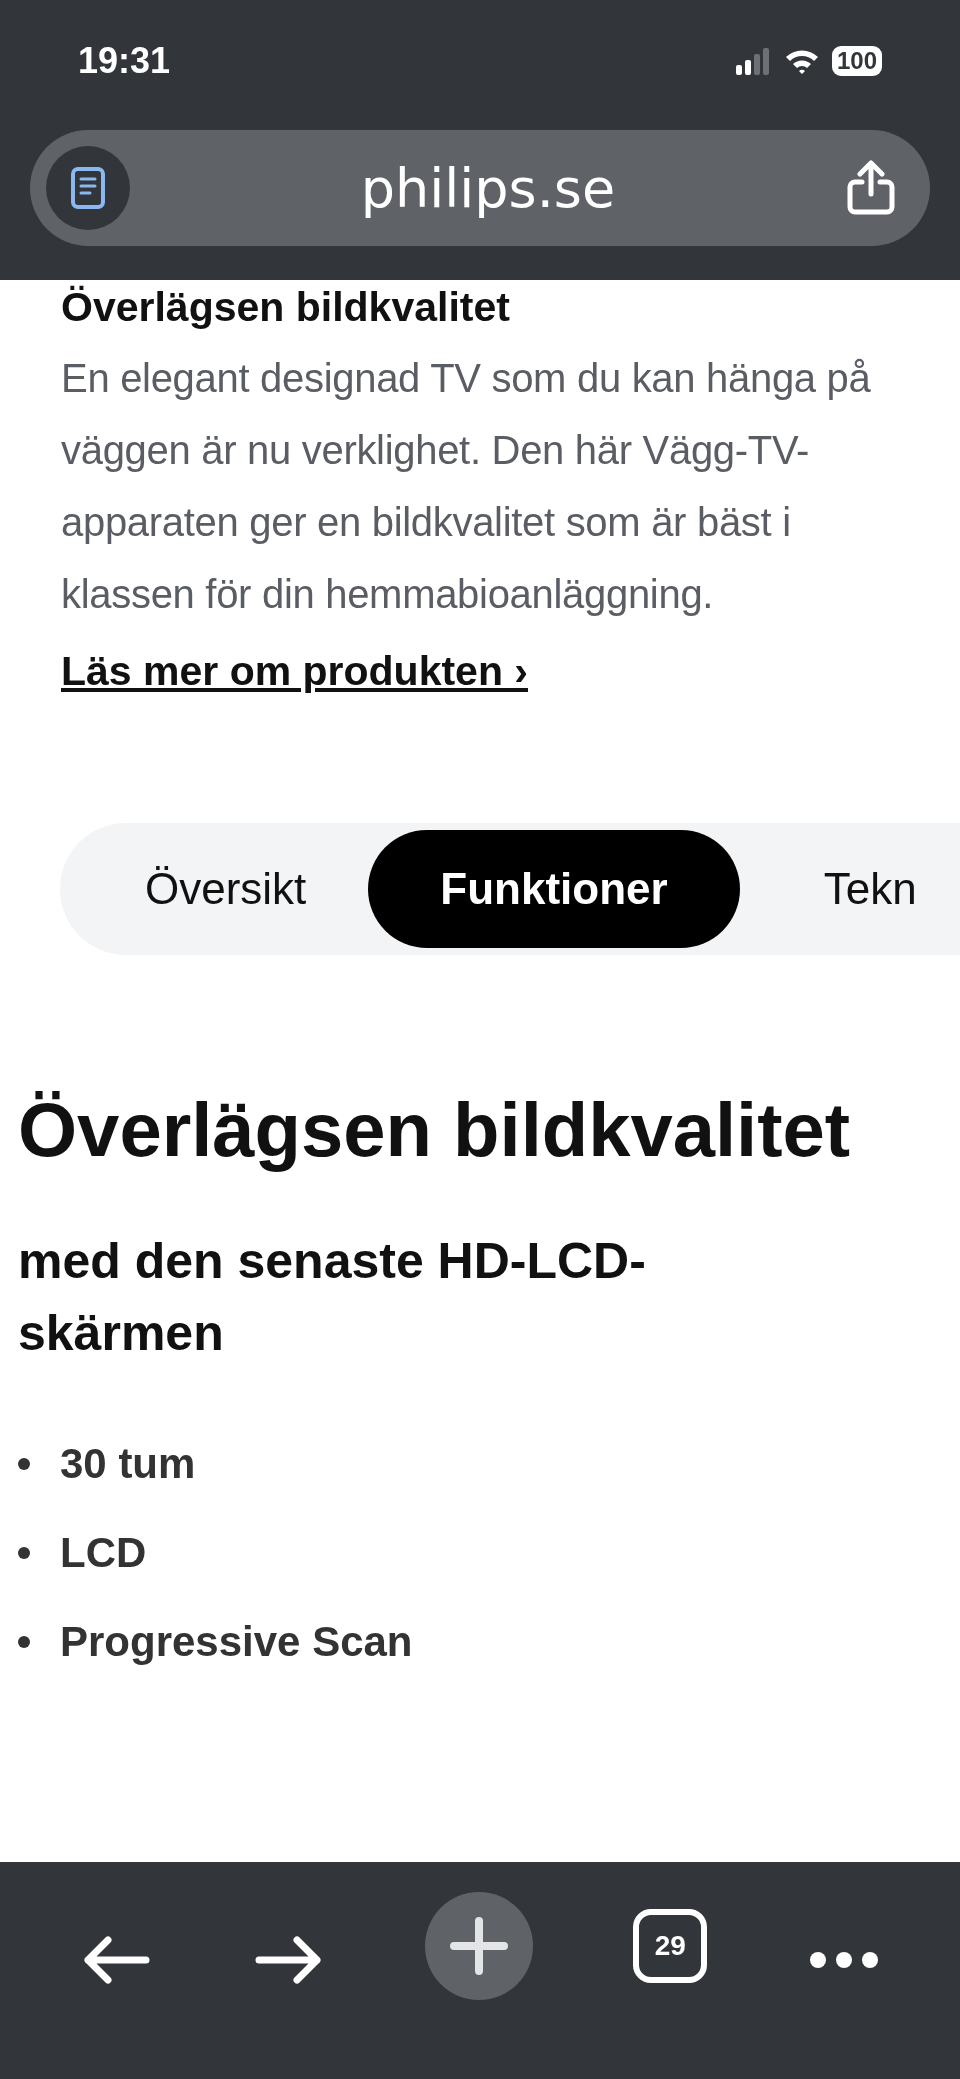  What do you see at coordinates (128, 1463) in the screenshot?
I see `feature-item: 30 tum` at bounding box center [128, 1463].